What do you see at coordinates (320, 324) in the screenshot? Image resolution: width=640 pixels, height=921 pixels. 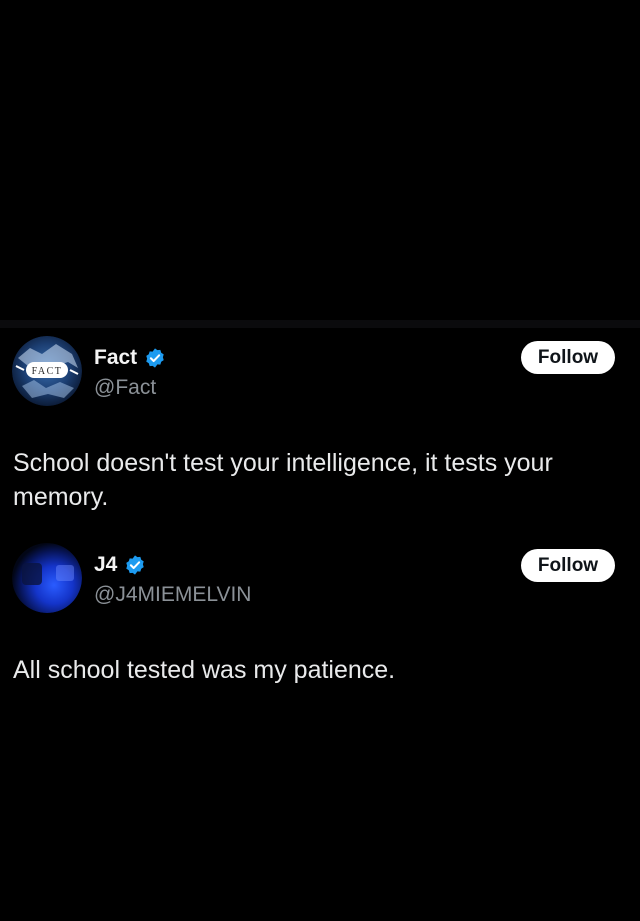 I see `divider` at bounding box center [320, 324].